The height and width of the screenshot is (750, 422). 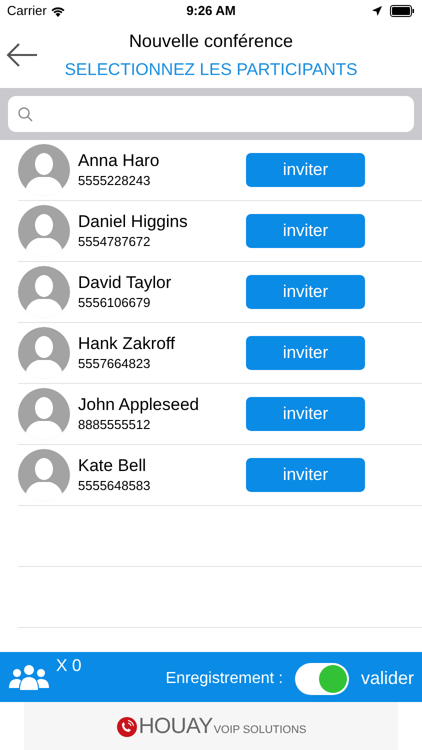 I want to click on contact-name: John Appleseed, so click(x=139, y=405).